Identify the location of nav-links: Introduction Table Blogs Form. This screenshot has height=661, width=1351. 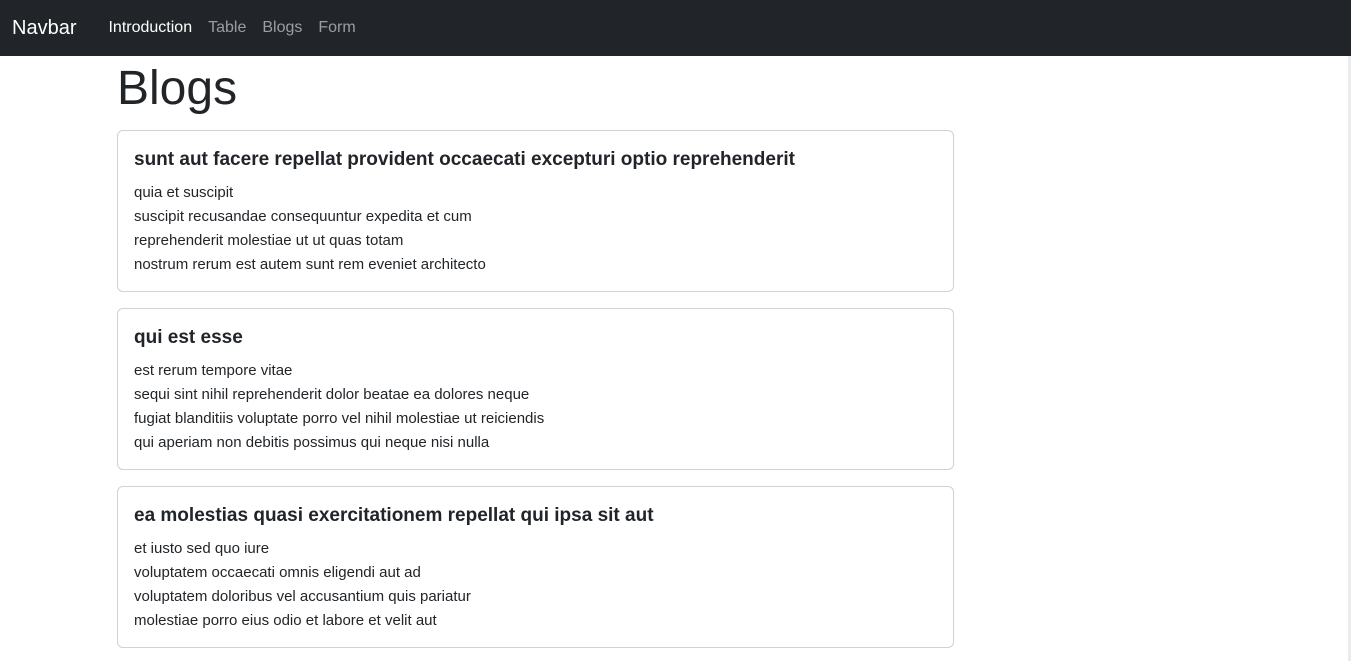
(231, 28).